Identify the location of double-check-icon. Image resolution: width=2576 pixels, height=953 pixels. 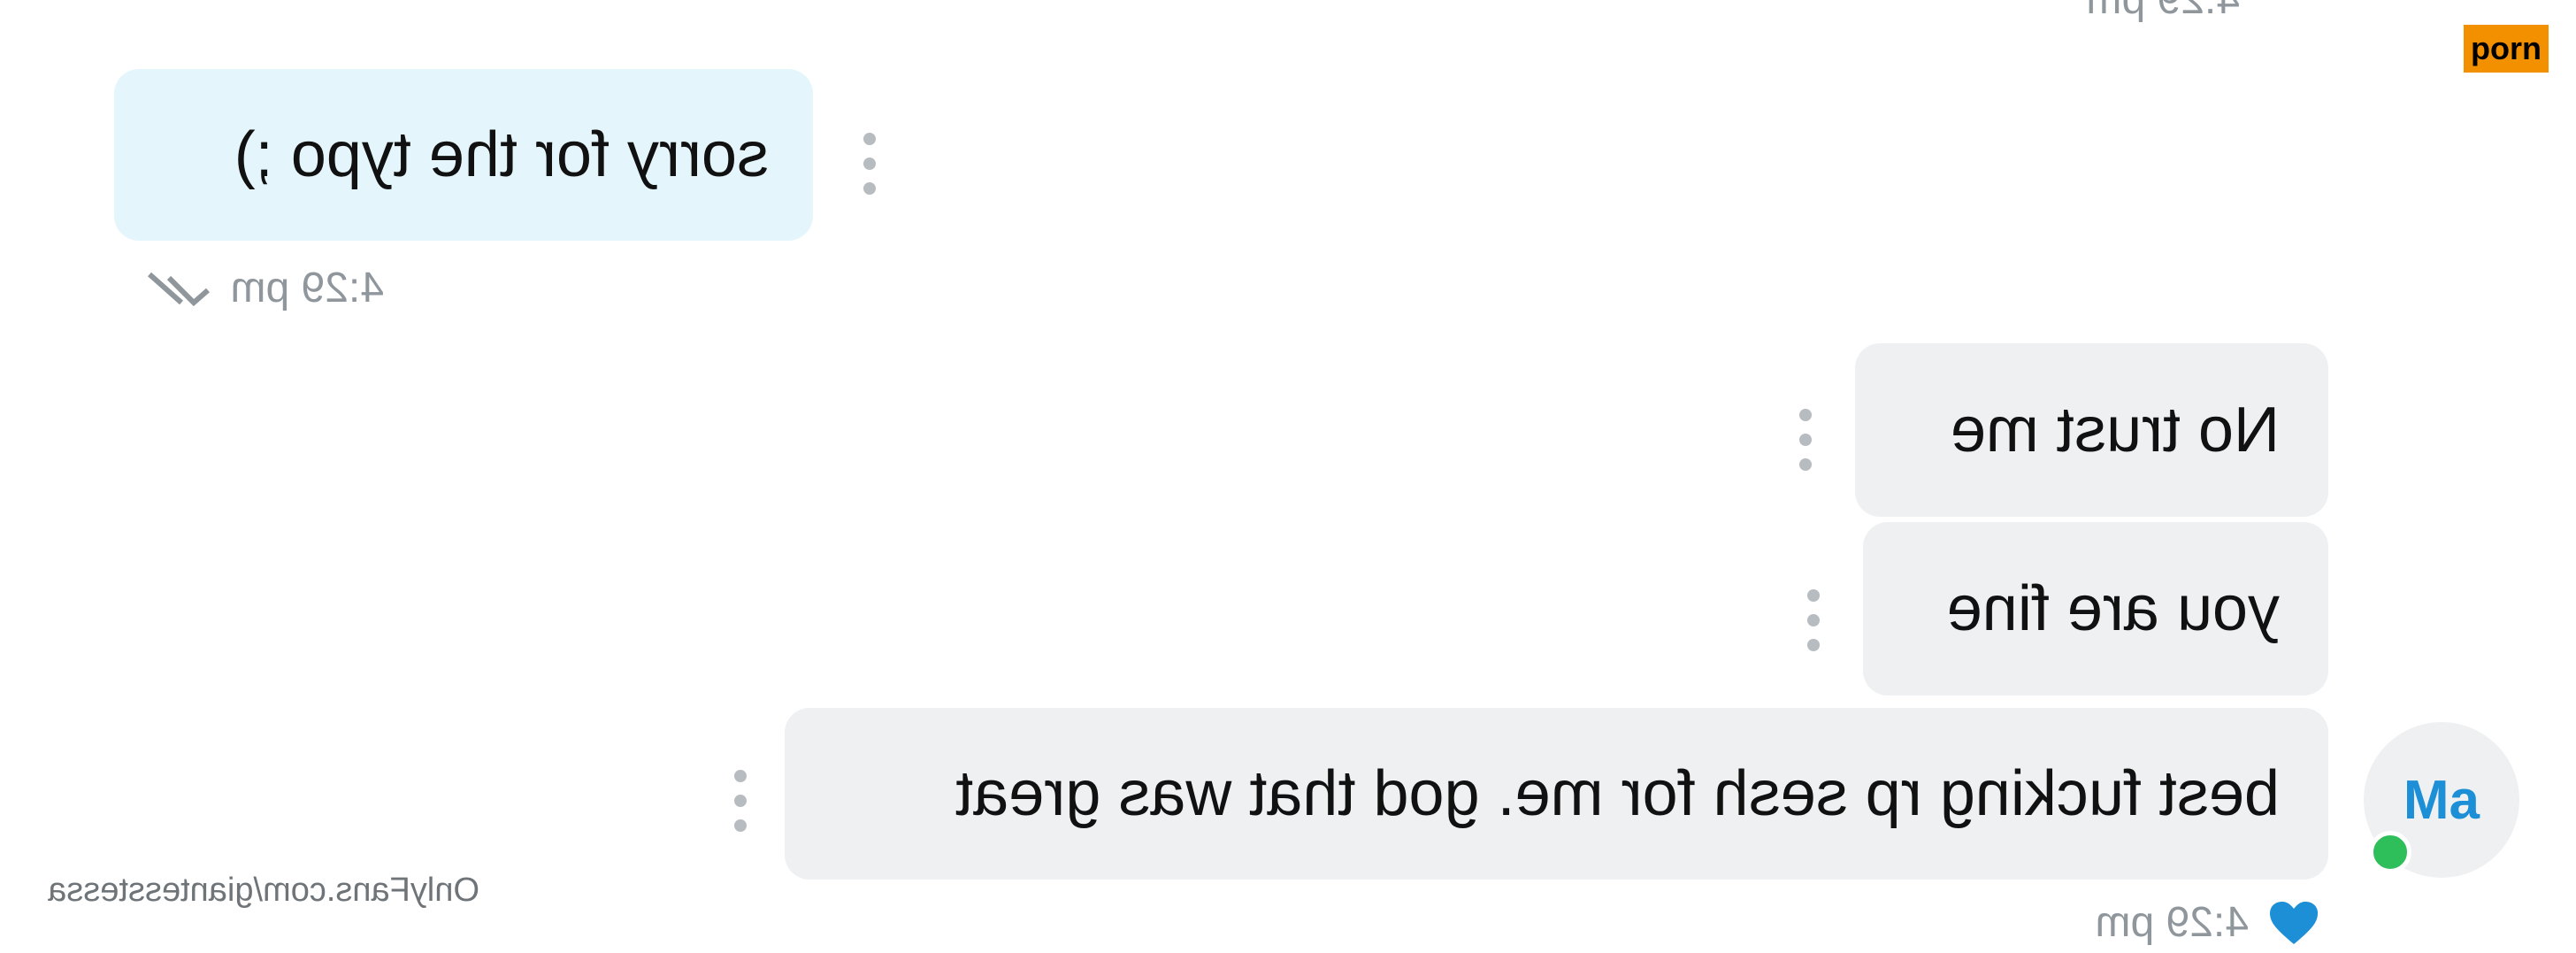
(178, 289).